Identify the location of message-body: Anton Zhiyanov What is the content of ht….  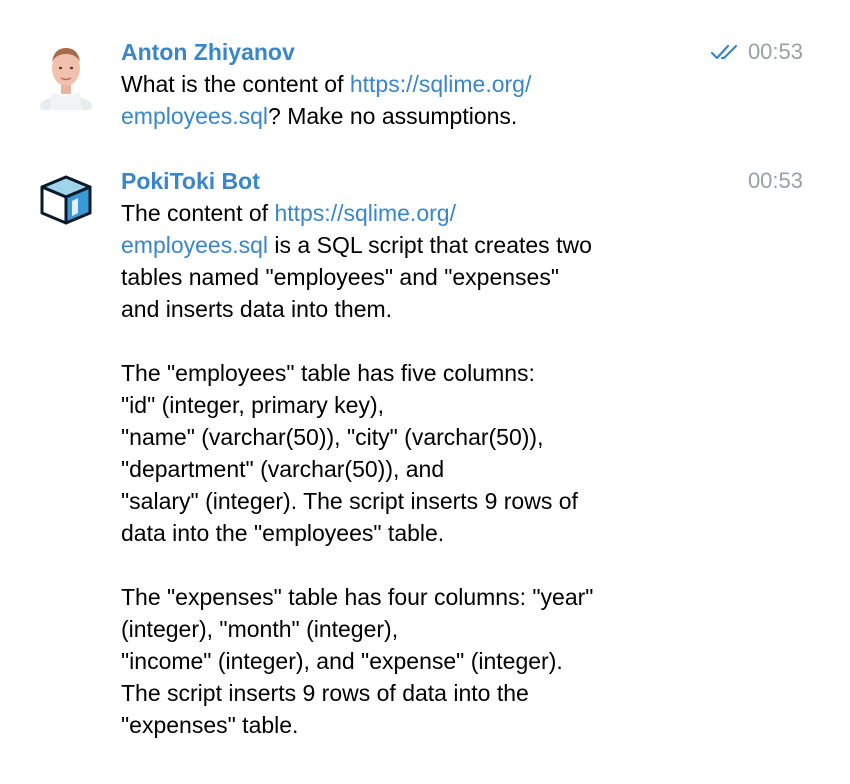
(441, 84).